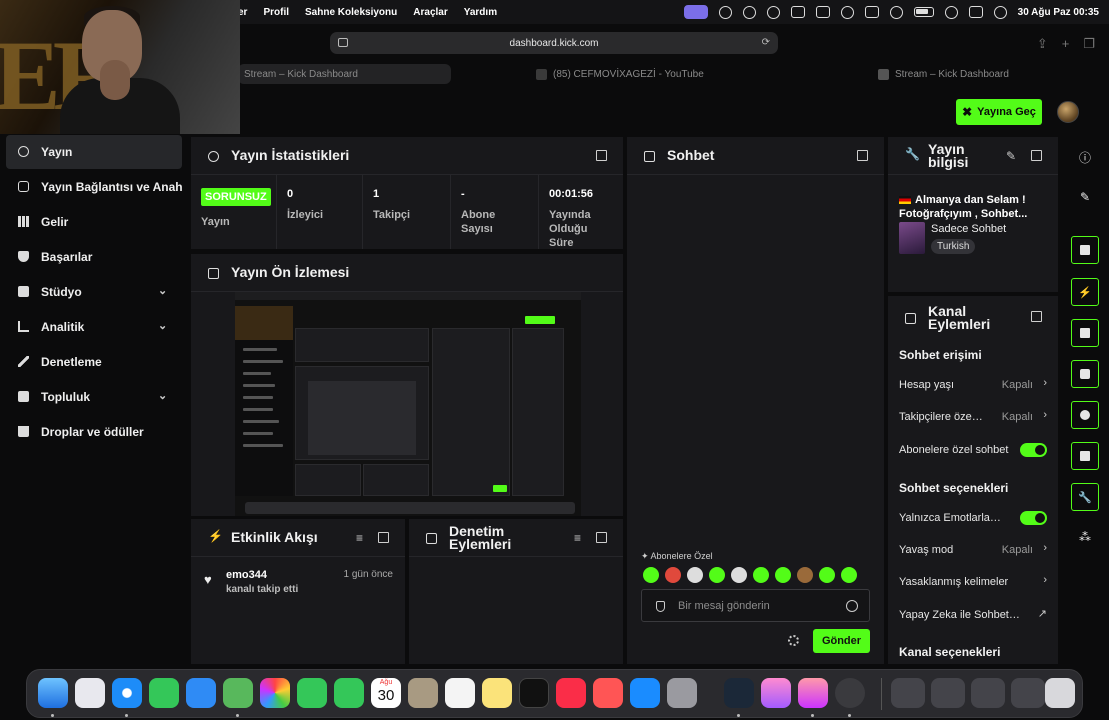  What do you see at coordinates (430, 12) in the screenshot?
I see `menu-item-araclar: Araçlar` at bounding box center [430, 12].